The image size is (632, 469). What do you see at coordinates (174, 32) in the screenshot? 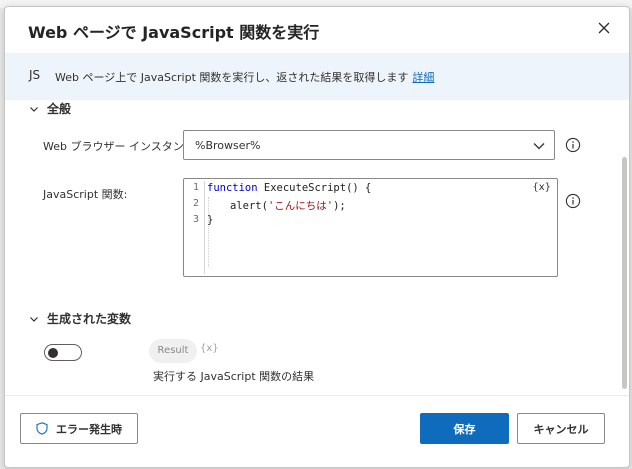
I see `dialog-title: Web ページで JavaScript 関数を実行` at bounding box center [174, 32].